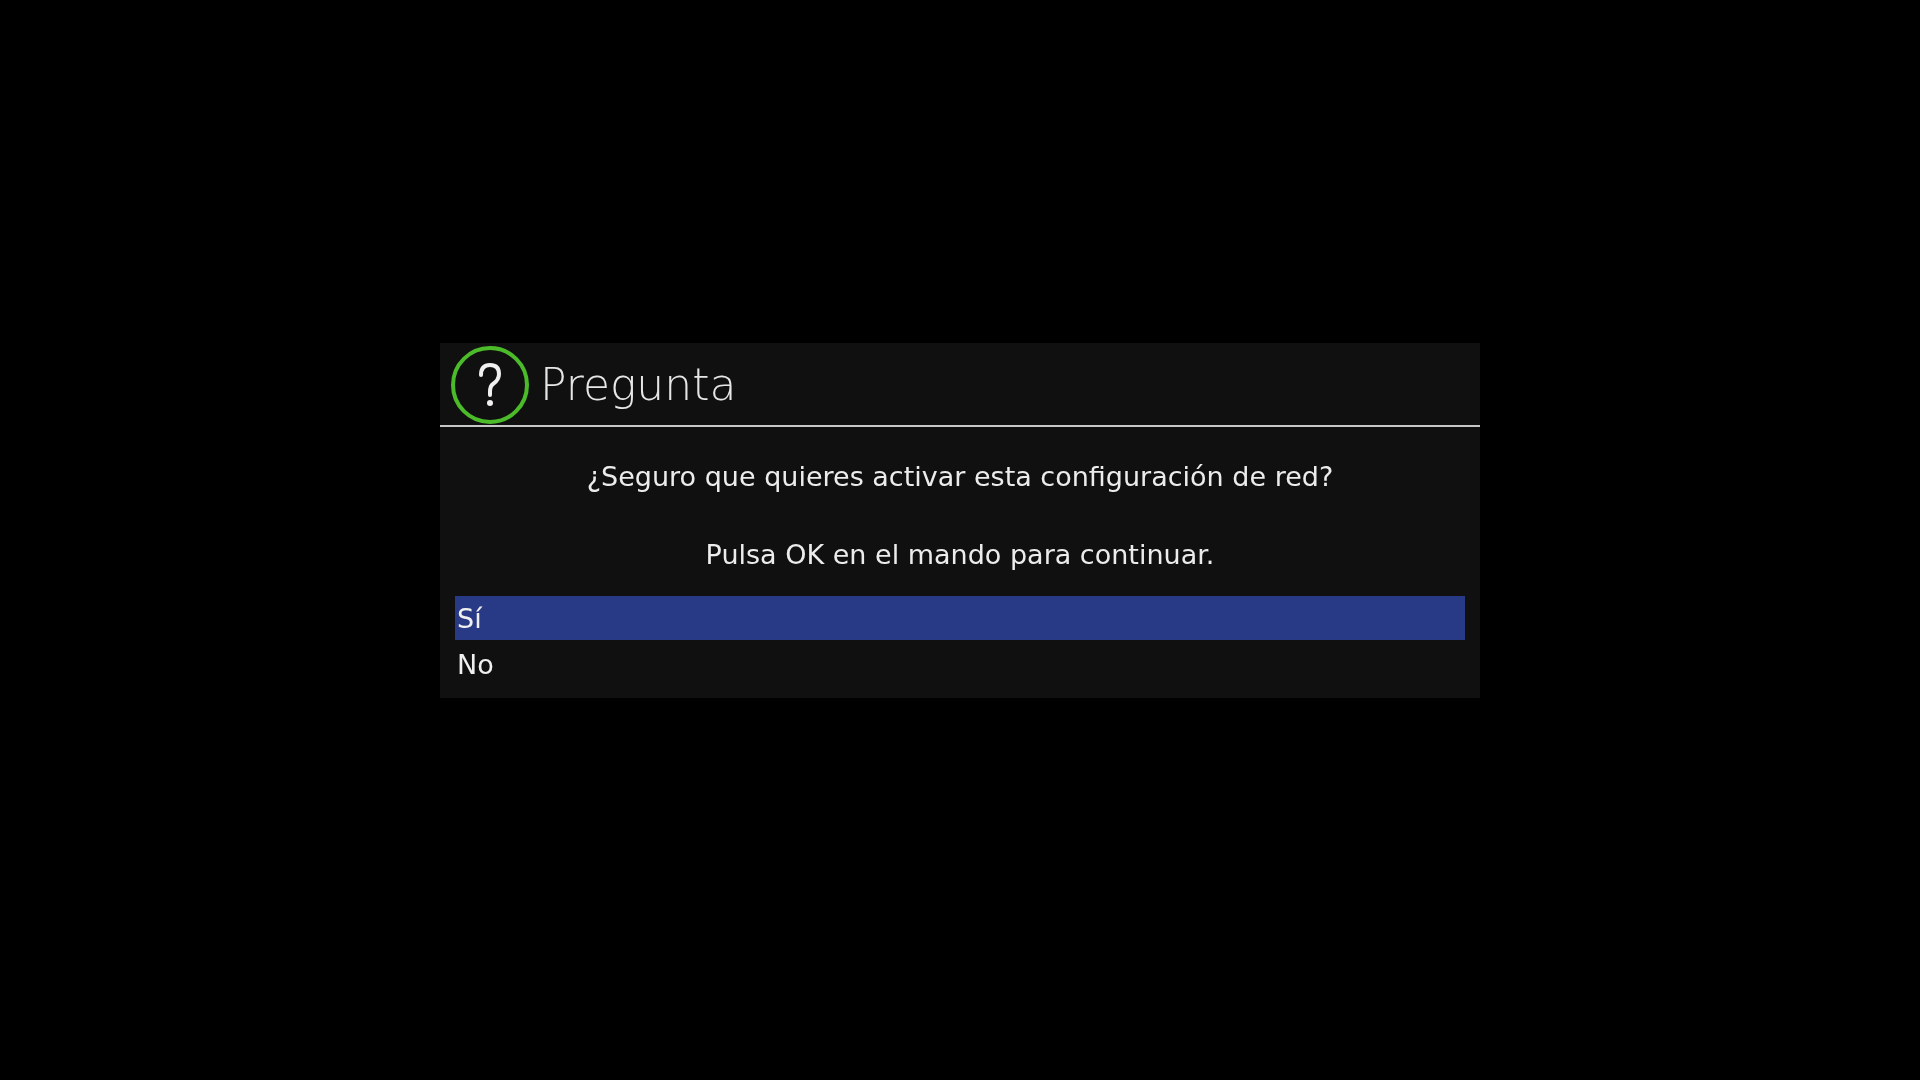  I want to click on dialog-title: Pregunta, so click(638, 384).